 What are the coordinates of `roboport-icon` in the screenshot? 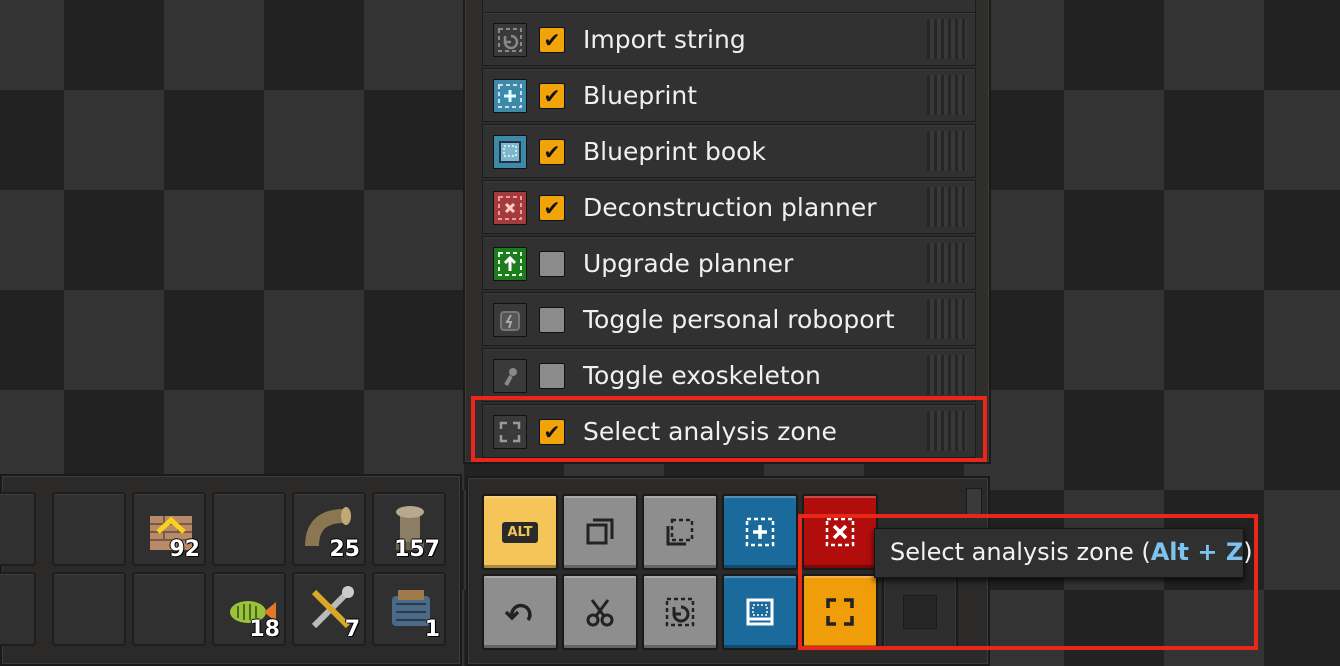 It's located at (510, 320).